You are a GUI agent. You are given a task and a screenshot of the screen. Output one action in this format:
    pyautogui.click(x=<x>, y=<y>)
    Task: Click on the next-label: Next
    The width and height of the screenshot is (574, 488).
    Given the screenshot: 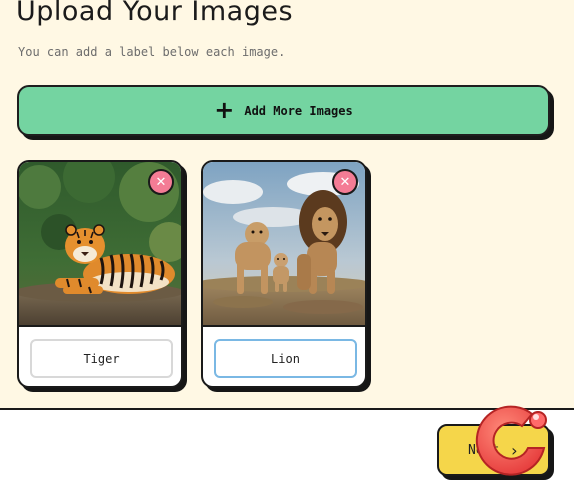 What is the action you would take?
    pyautogui.click(x=484, y=450)
    